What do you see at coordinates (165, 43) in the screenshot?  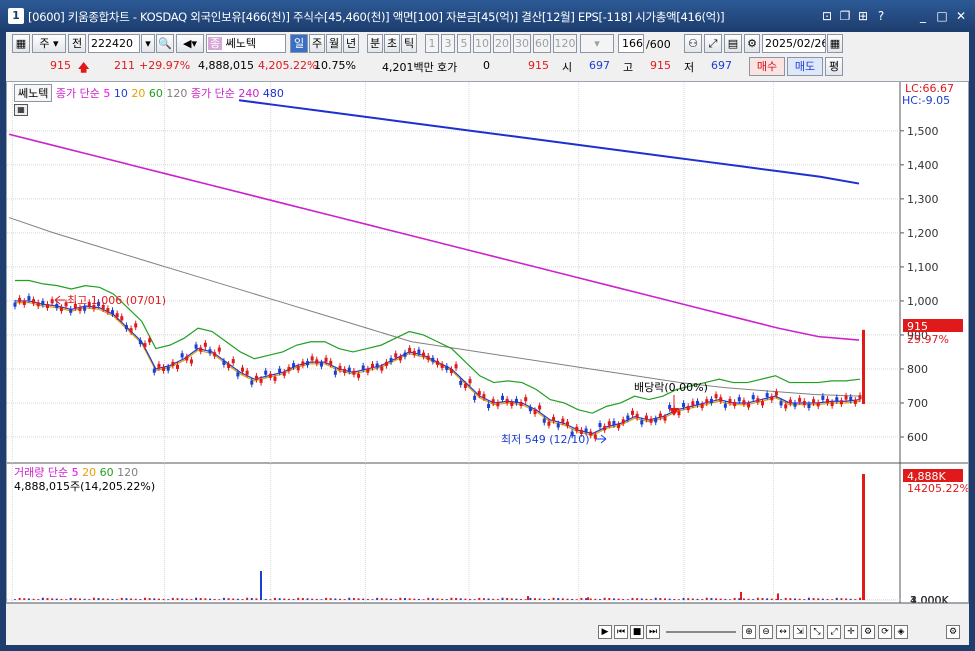 I see `search-icon: 🔍` at bounding box center [165, 43].